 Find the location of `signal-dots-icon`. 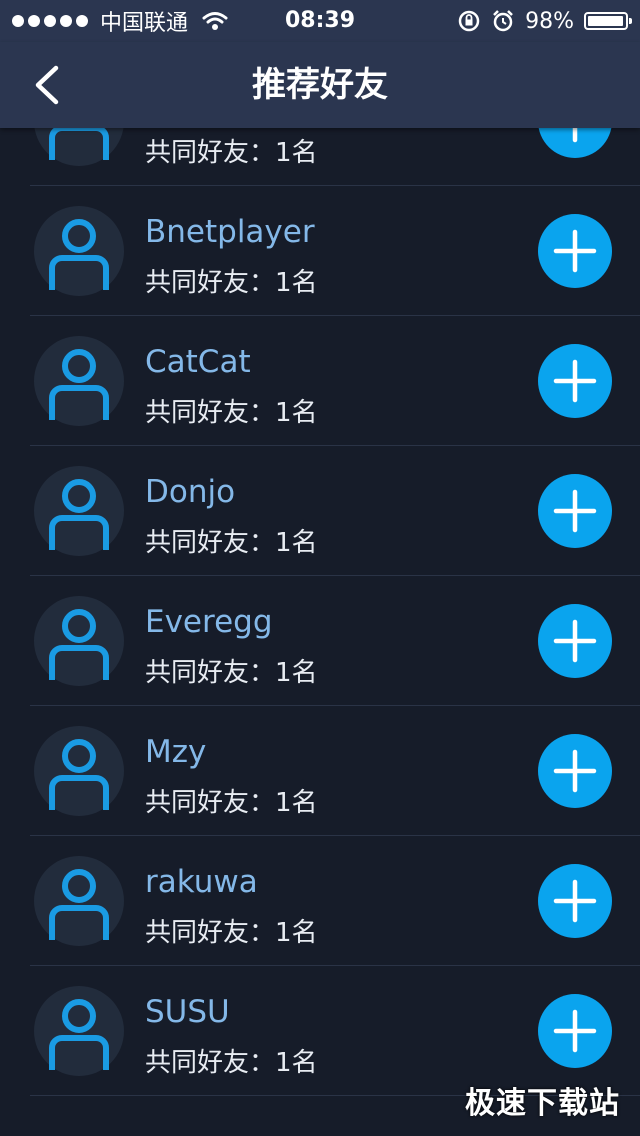

signal-dots-icon is located at coordinates (50, 21).